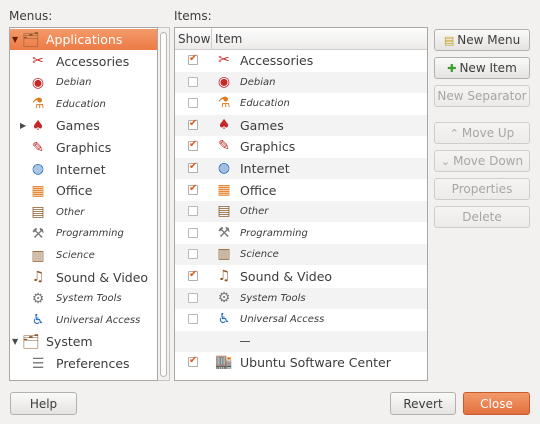  Describe the element at coordinates (273, 298) in the screenshot. I see `item-label: System Tools` at that location.